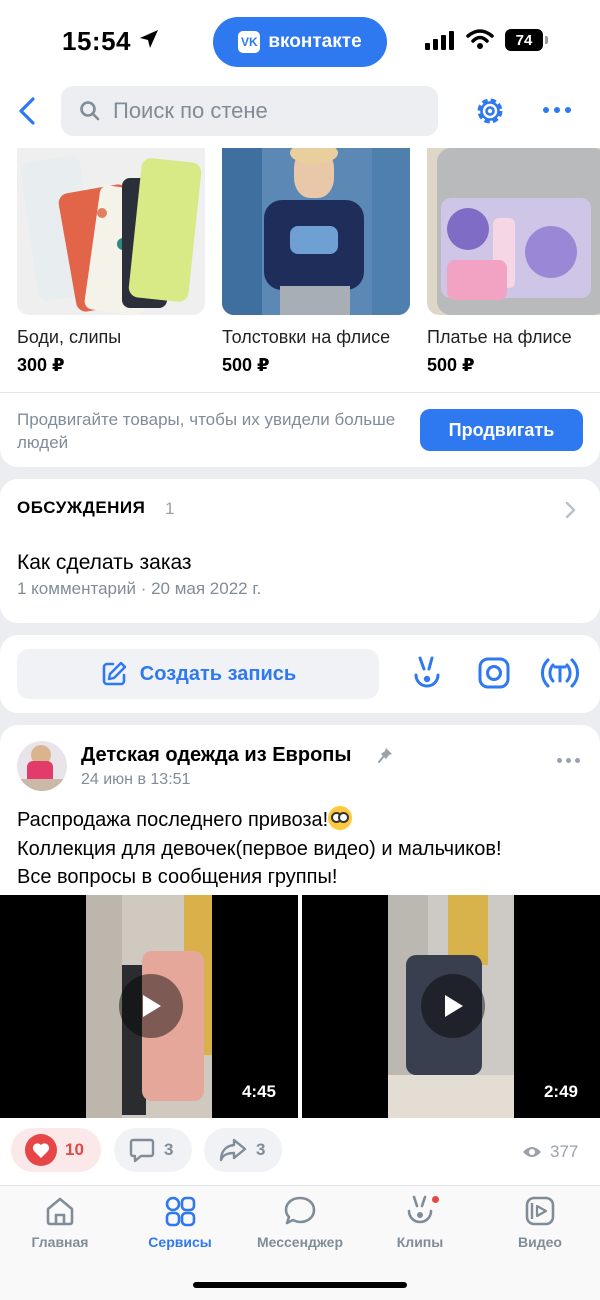 The width and height of the screenshot is (600, 1300). I want to click on search-icon, so click(90, 111).